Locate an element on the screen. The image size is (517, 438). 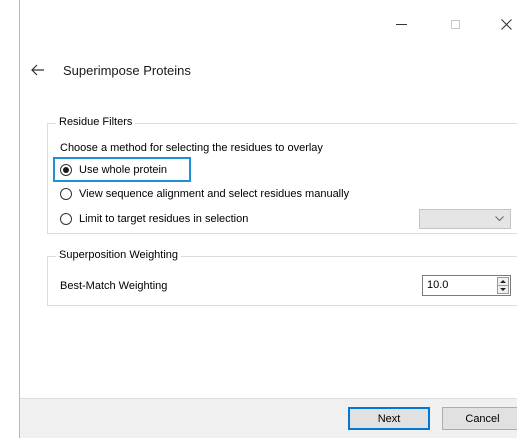
close-button is located at coordinates (505, 24).